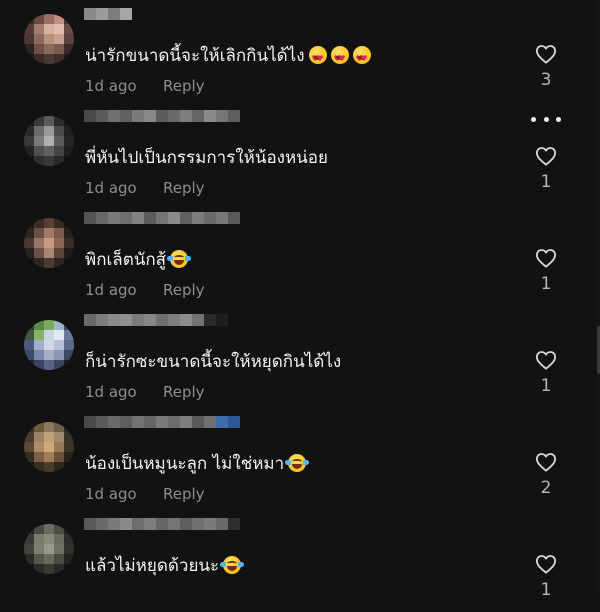  I want to click on like-count: 3, so click(546, 80).